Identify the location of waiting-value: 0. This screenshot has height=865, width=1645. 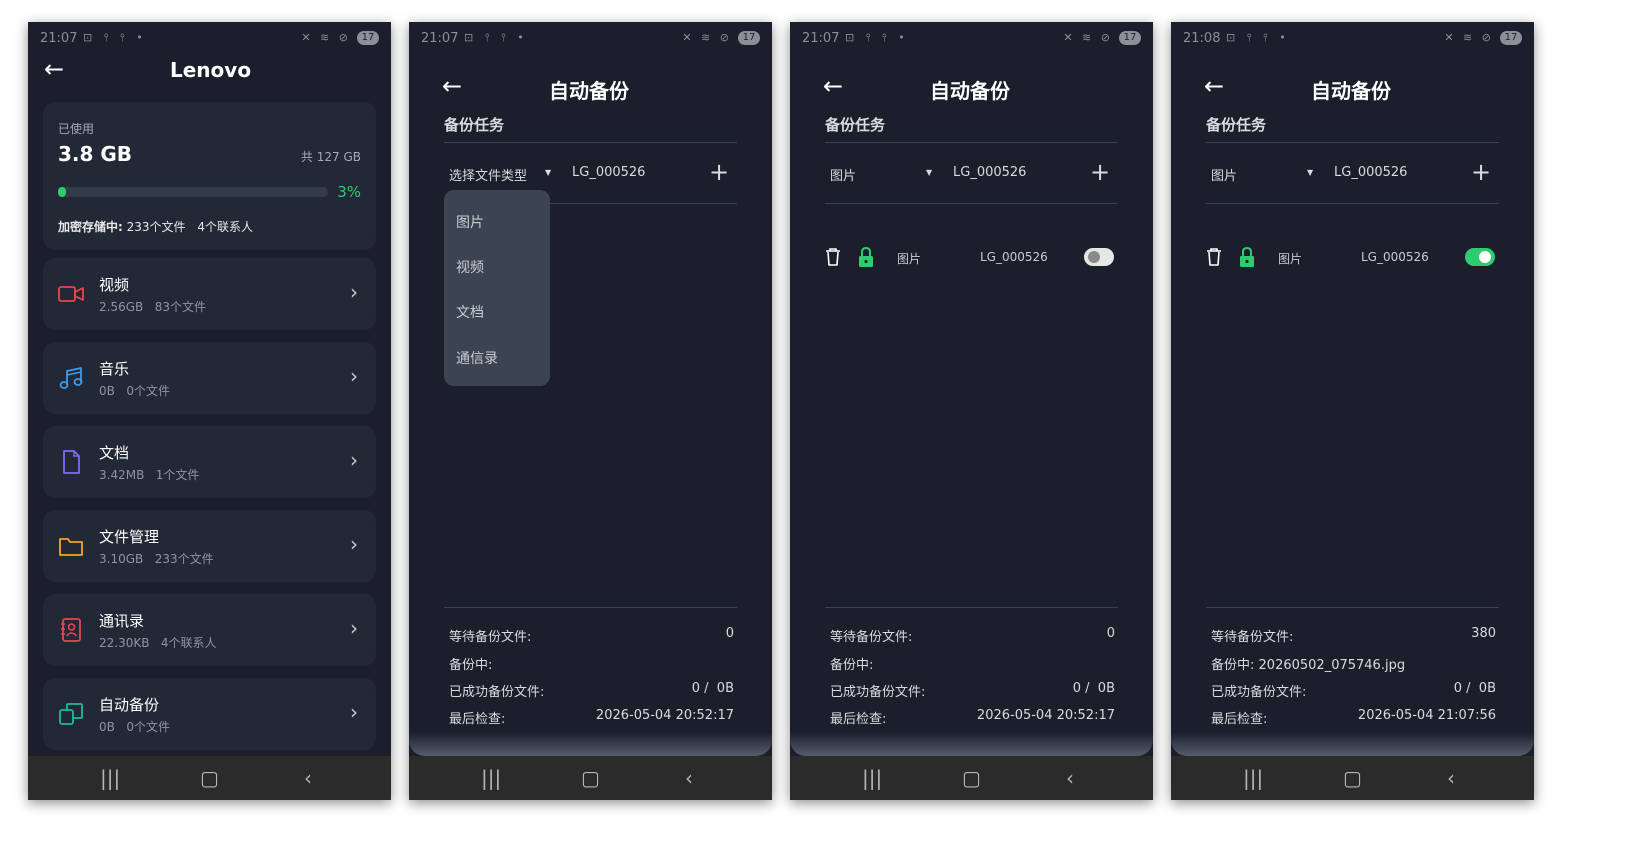
(729, 633).